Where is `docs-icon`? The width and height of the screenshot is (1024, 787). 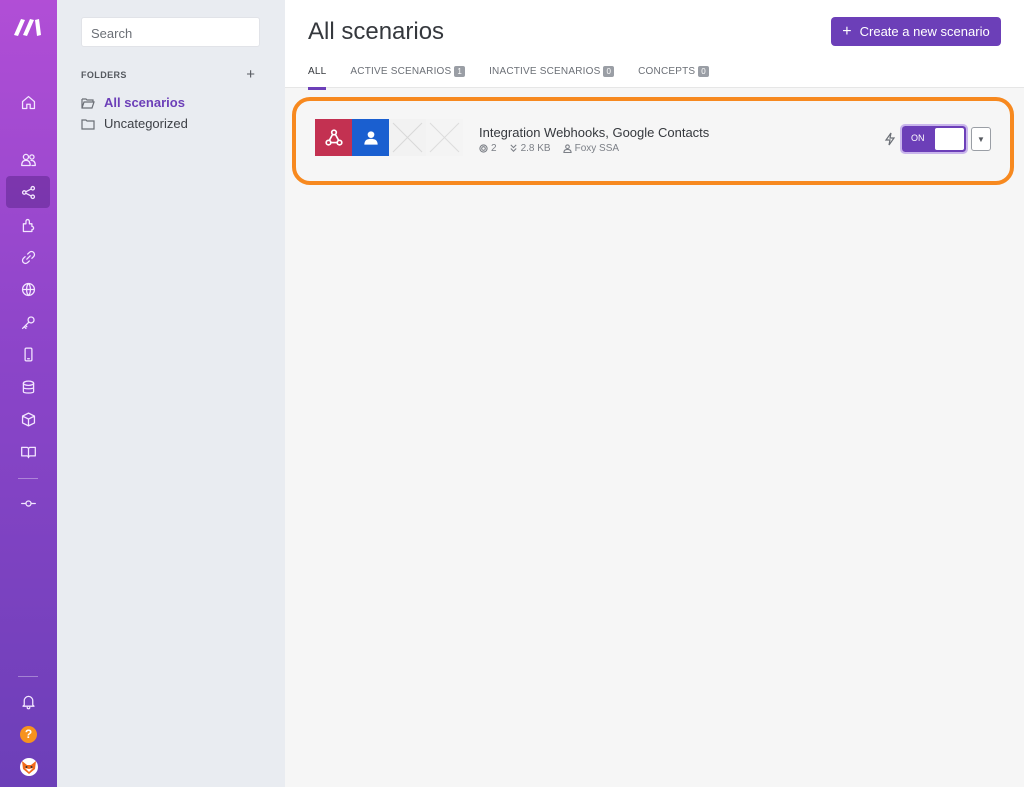
docs-icon is located at coordinates (28, 452).